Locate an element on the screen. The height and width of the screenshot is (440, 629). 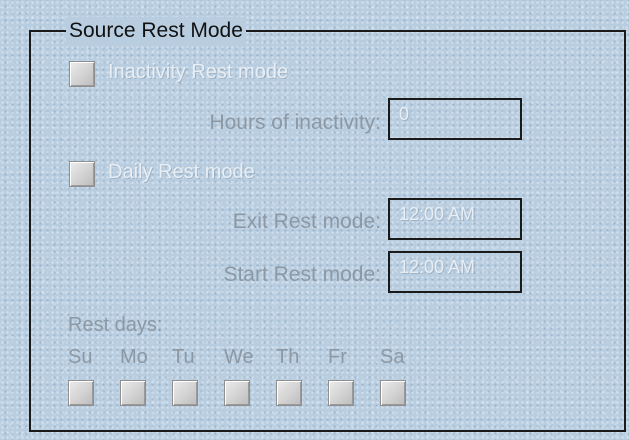
daily-rest-mode-checkbox is located at coordinates (82, 174).